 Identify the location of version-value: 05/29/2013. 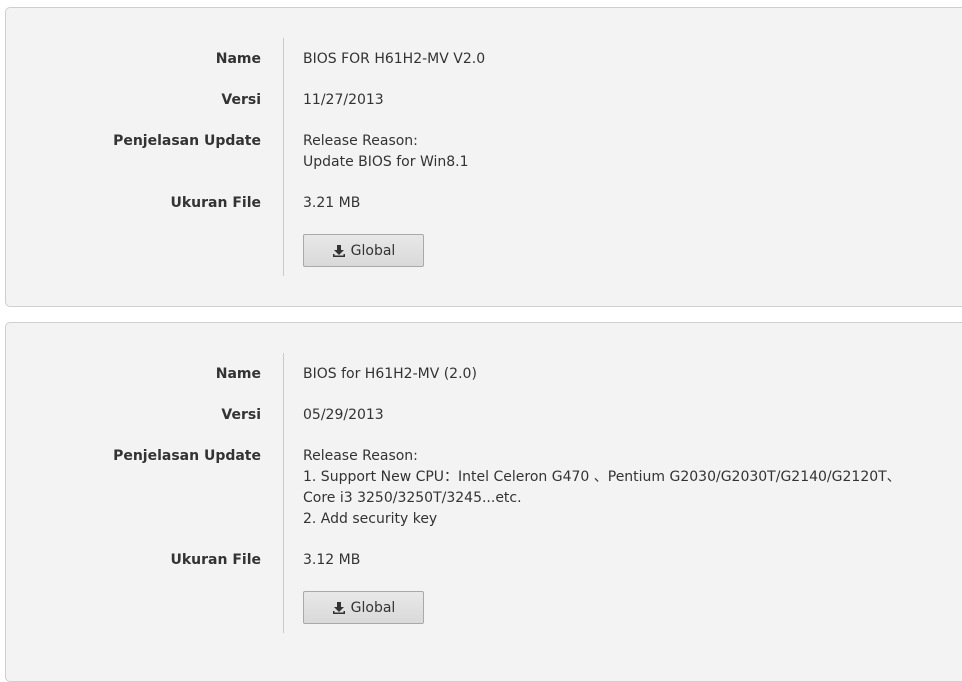
(343, 415).